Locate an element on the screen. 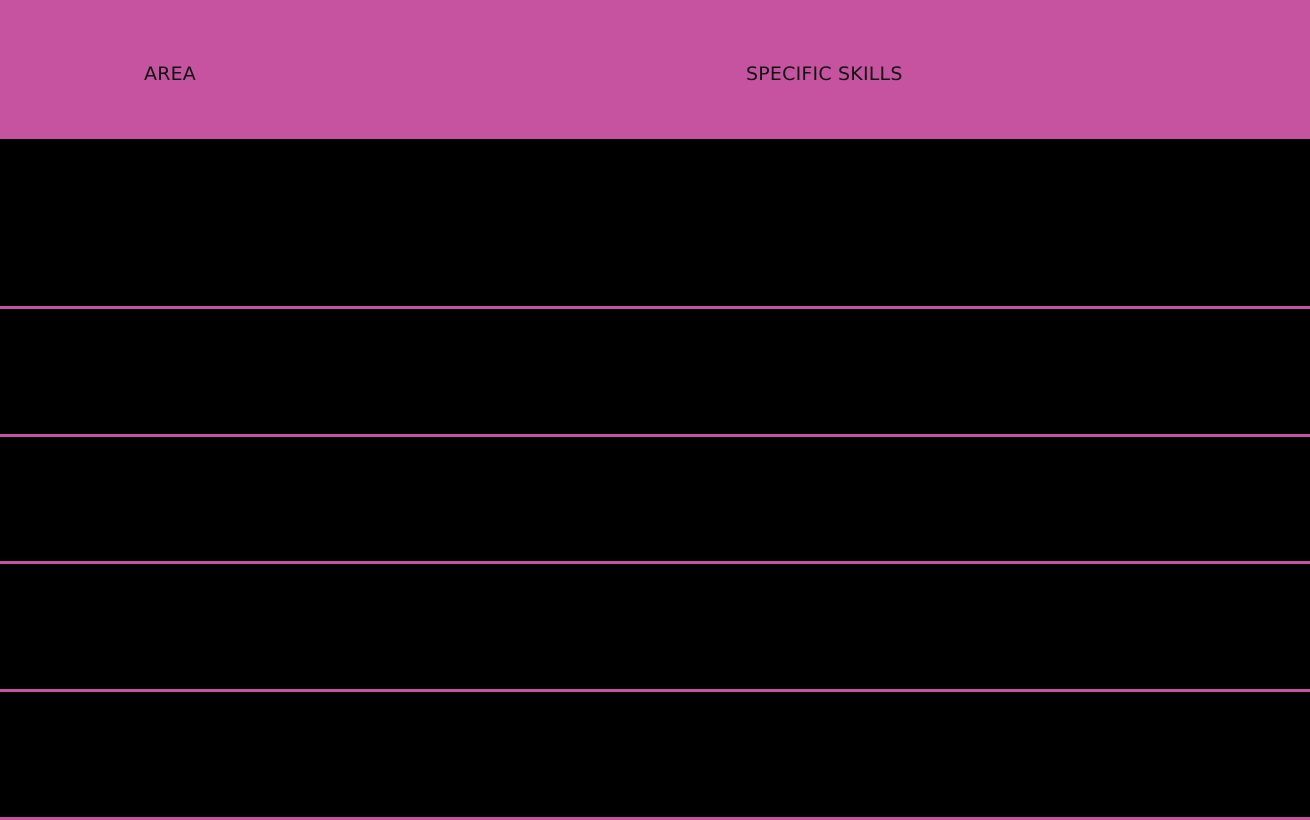  column-header-area: AREA is located at coordinates (170, 74).